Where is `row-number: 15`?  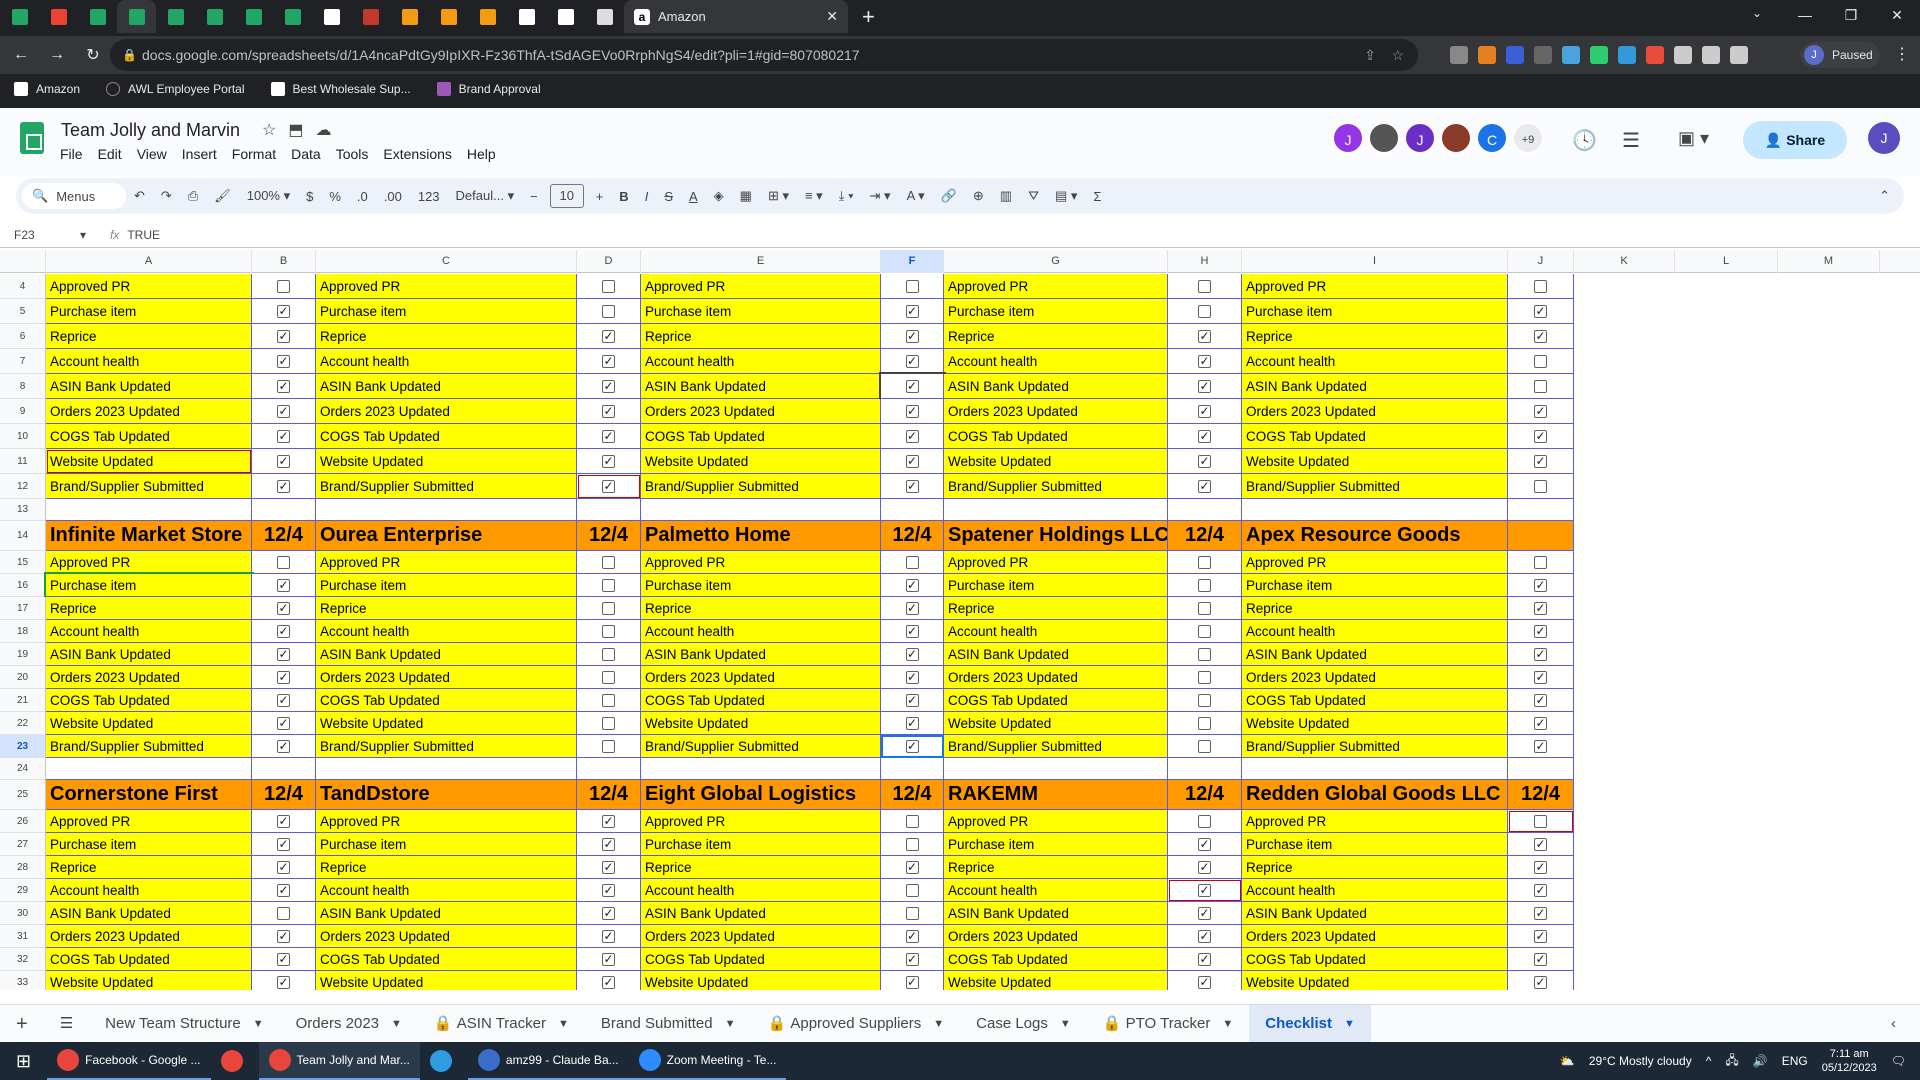 row-number: 15 is located at coordinates (23, 562).